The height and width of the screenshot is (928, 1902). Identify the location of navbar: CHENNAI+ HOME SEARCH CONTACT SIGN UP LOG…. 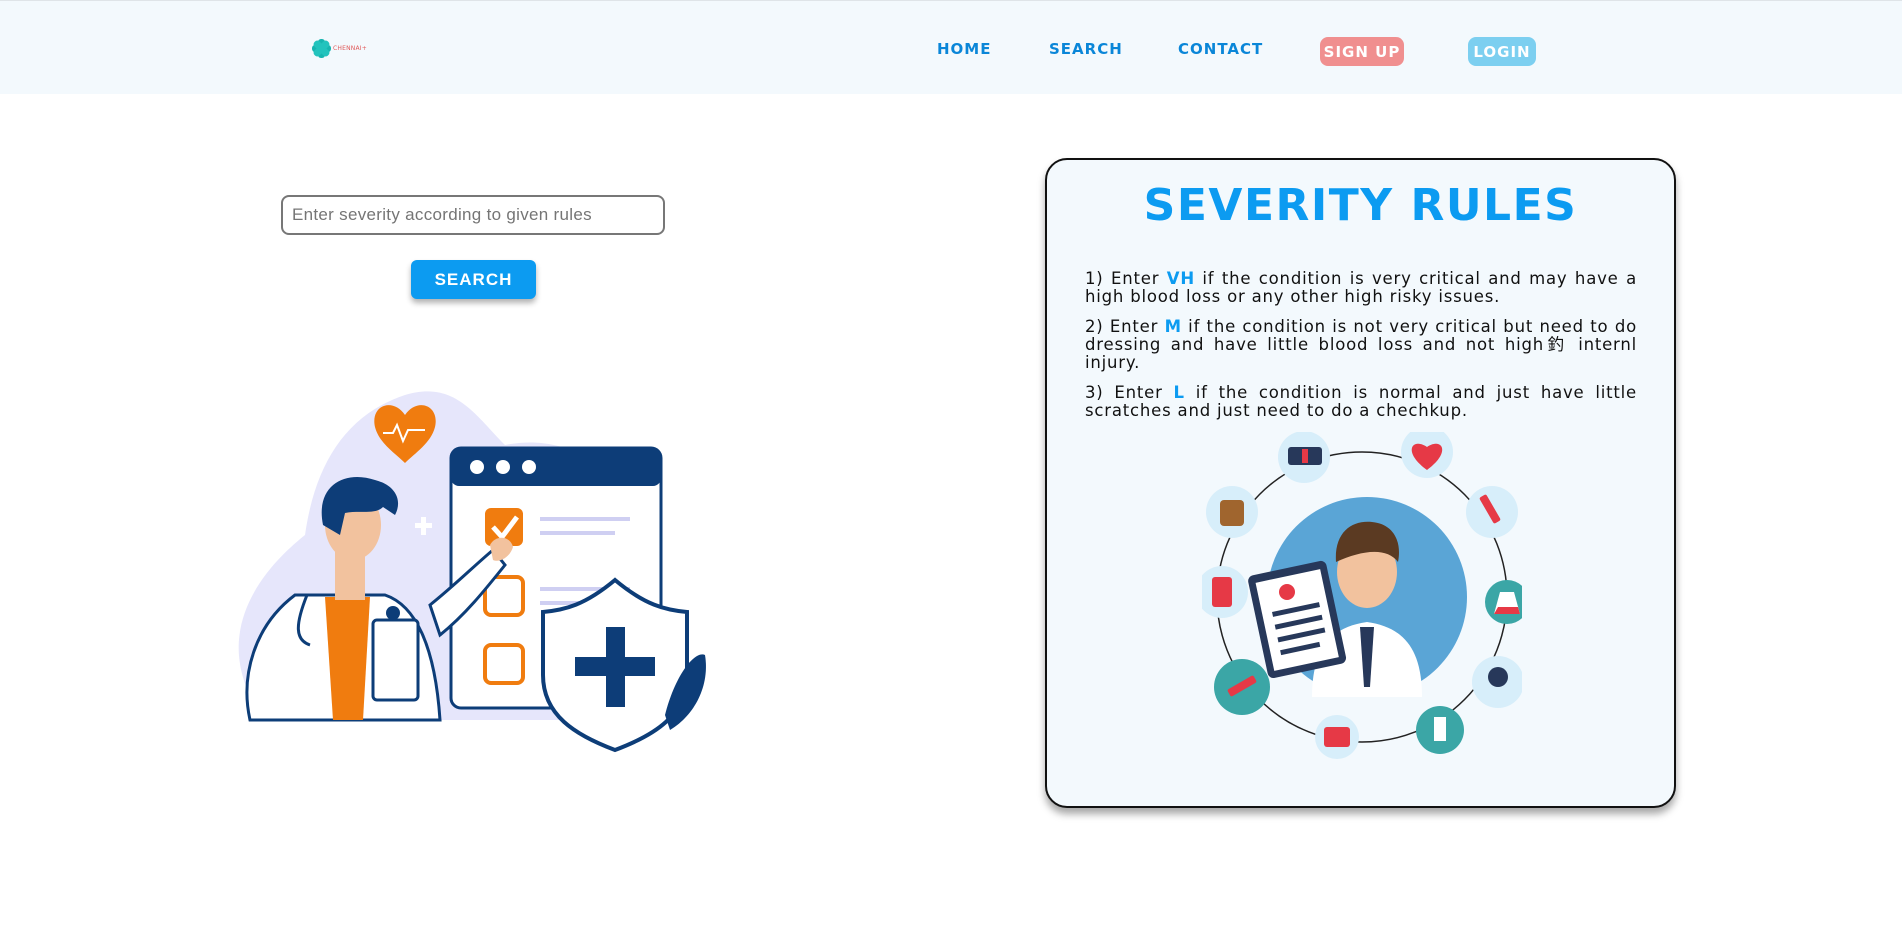
(951, 47).